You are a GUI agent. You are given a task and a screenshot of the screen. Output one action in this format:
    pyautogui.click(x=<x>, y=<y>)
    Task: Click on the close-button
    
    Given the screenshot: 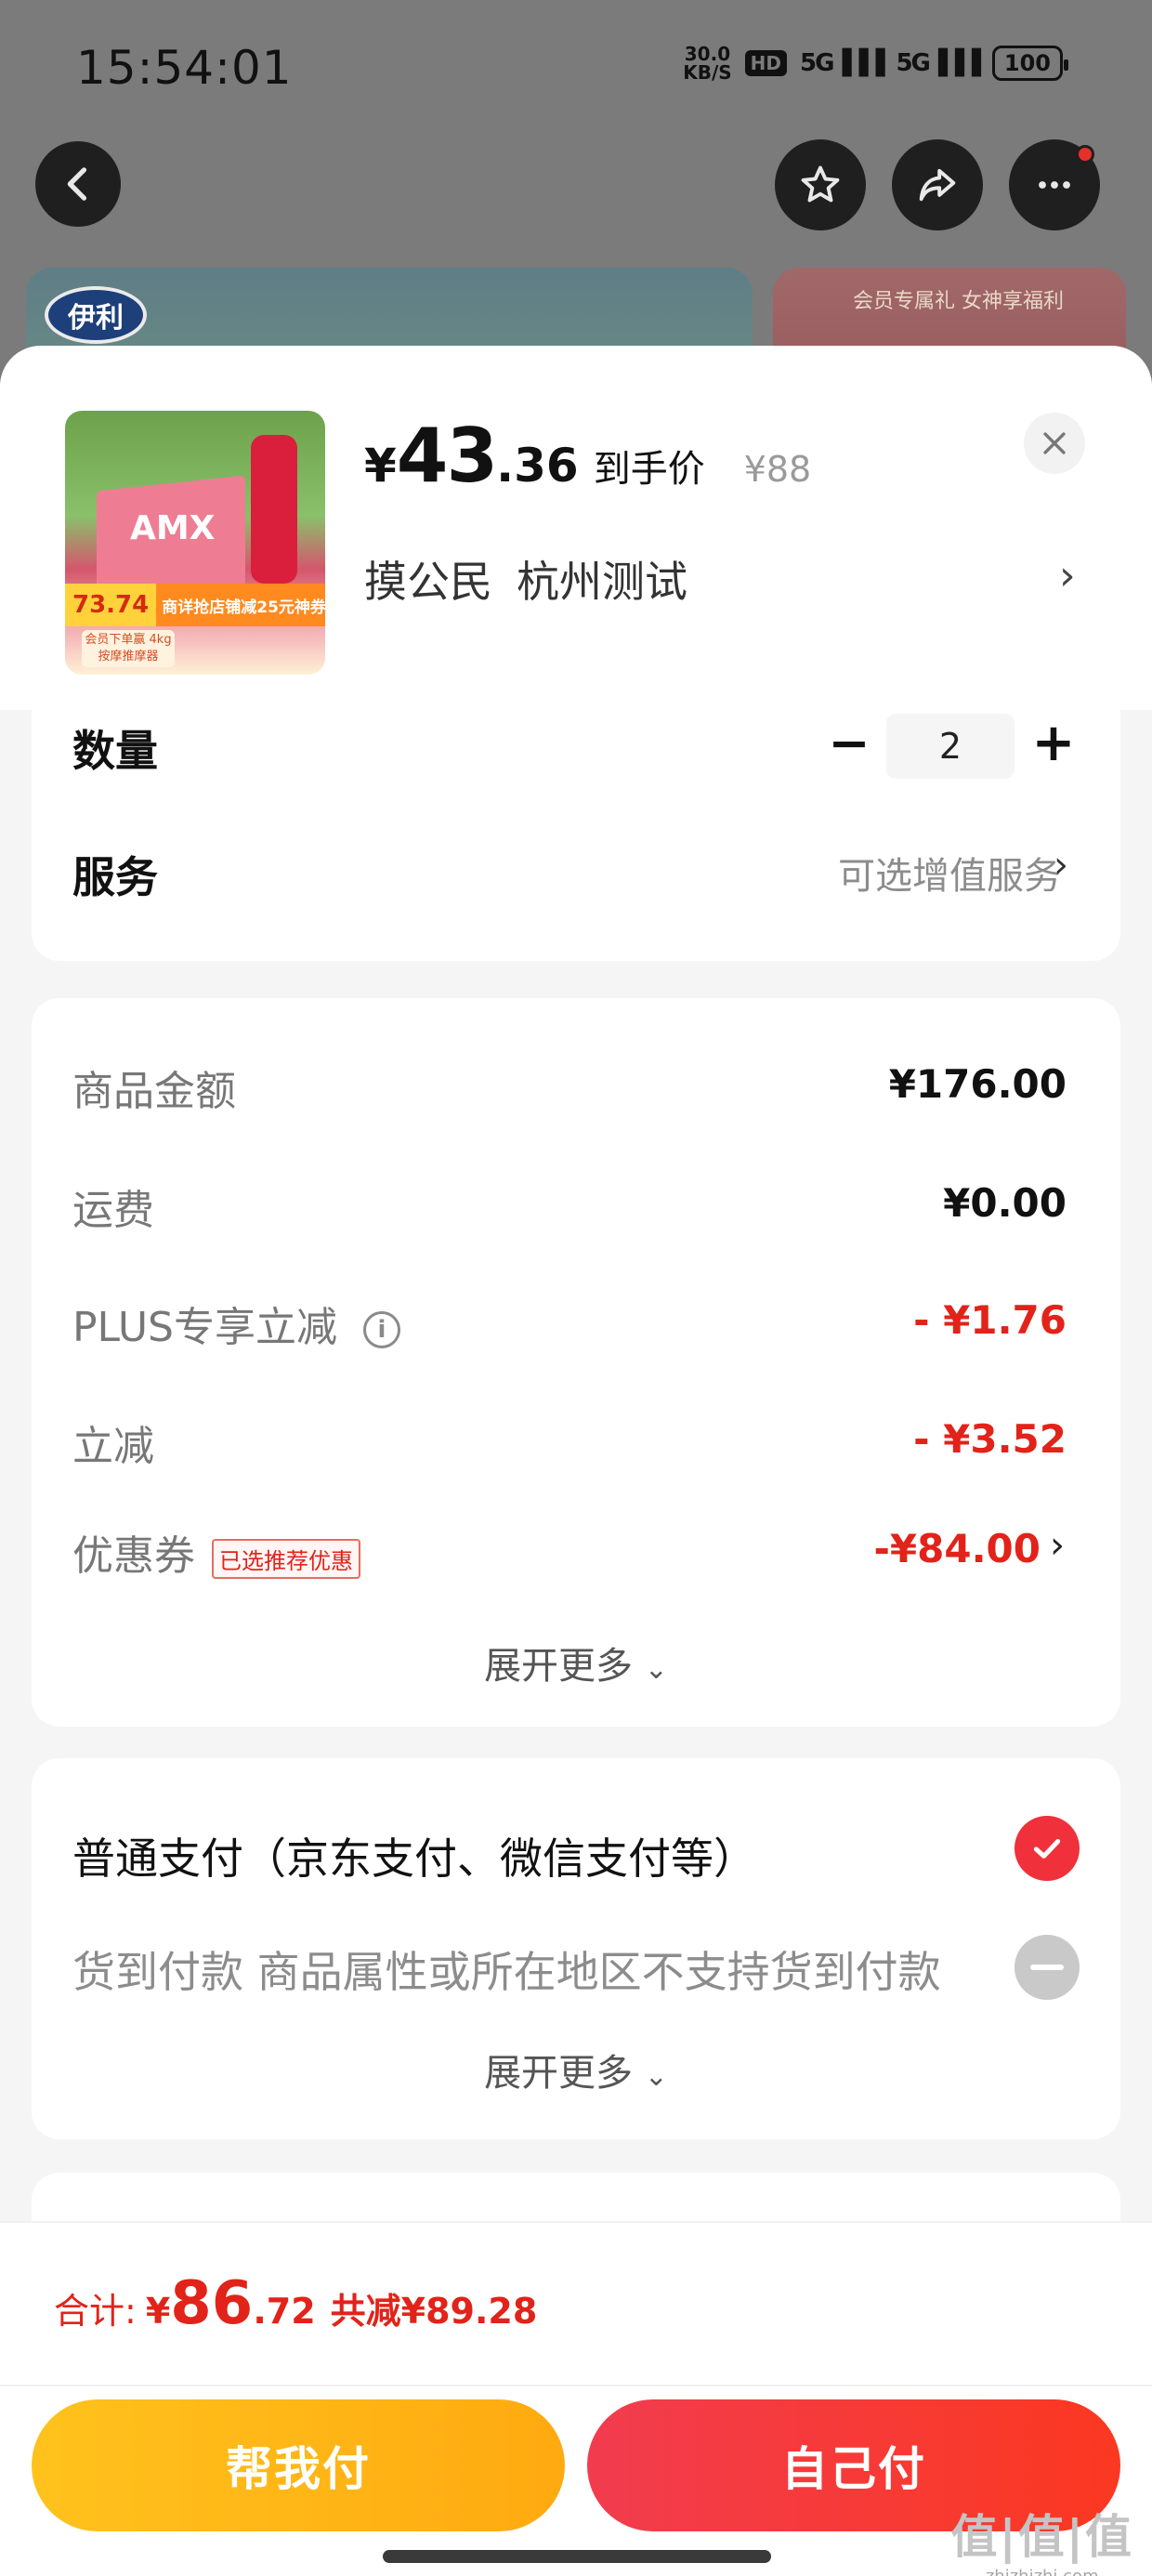 What is the action you would take?
    pyautogui.click(x=1054, y=443)
    